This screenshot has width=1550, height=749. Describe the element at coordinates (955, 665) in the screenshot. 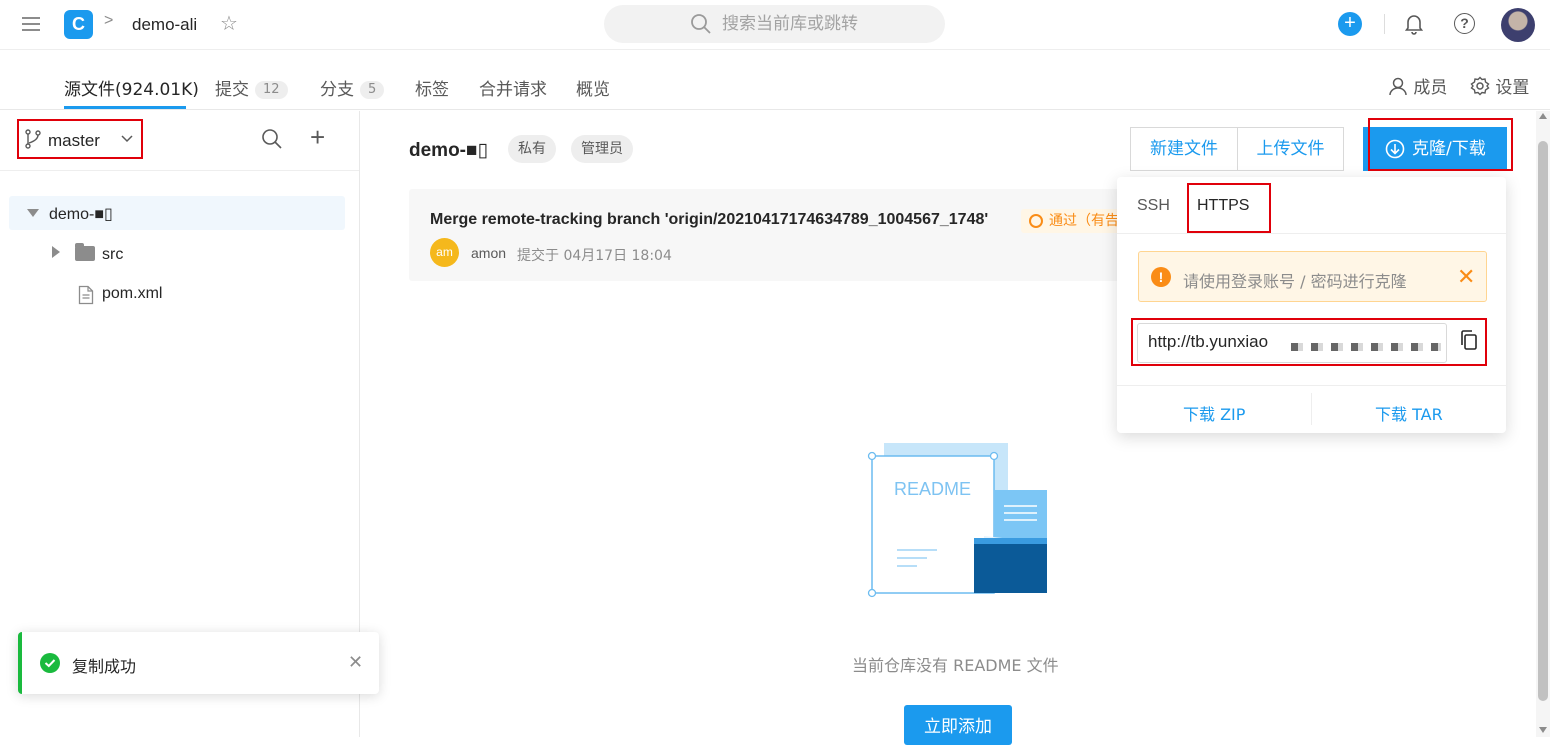

I see `empty-readme-text: 当前仓库没有 README 文件` at that location.